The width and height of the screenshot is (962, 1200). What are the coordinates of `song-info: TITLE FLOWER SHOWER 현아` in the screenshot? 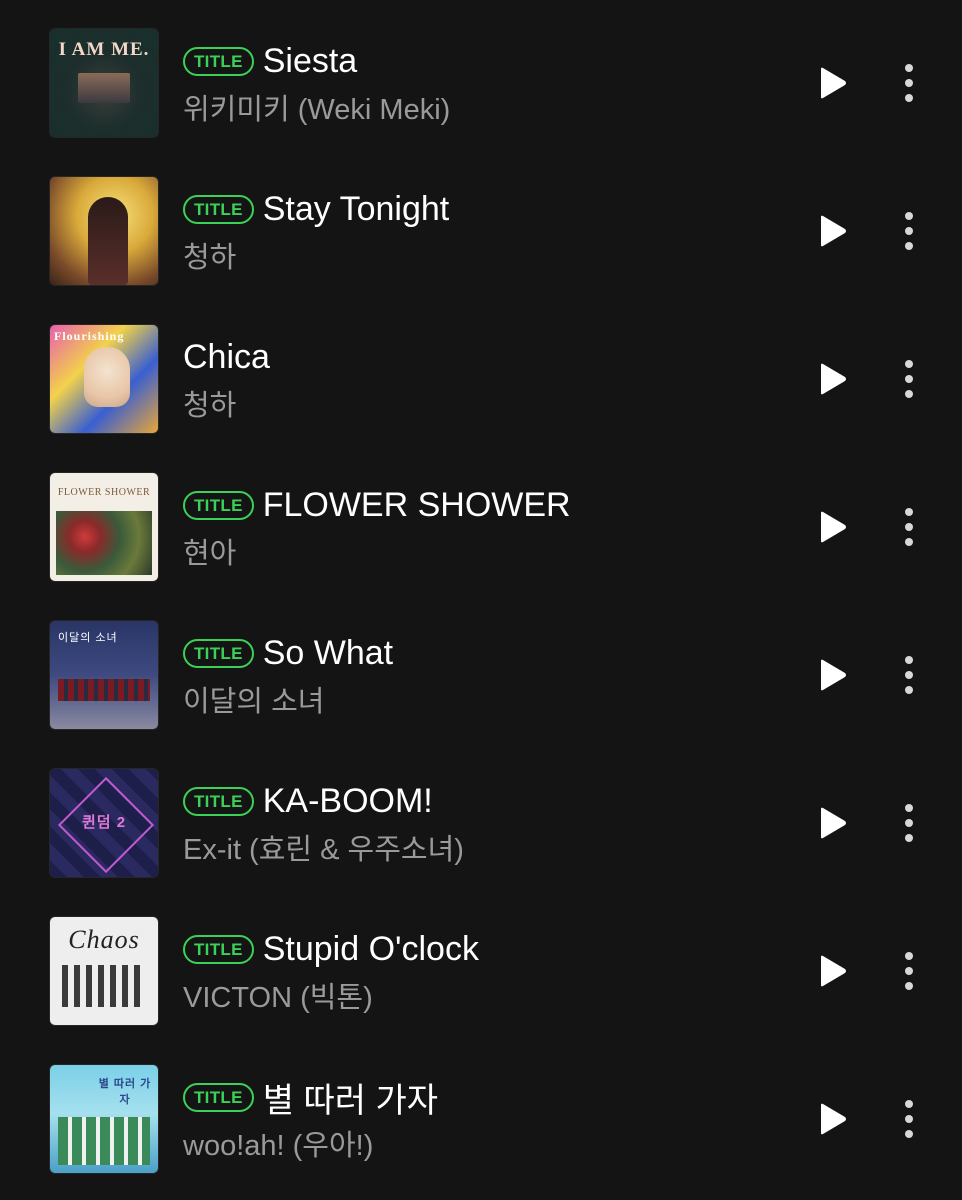 It's located at (482, 528).